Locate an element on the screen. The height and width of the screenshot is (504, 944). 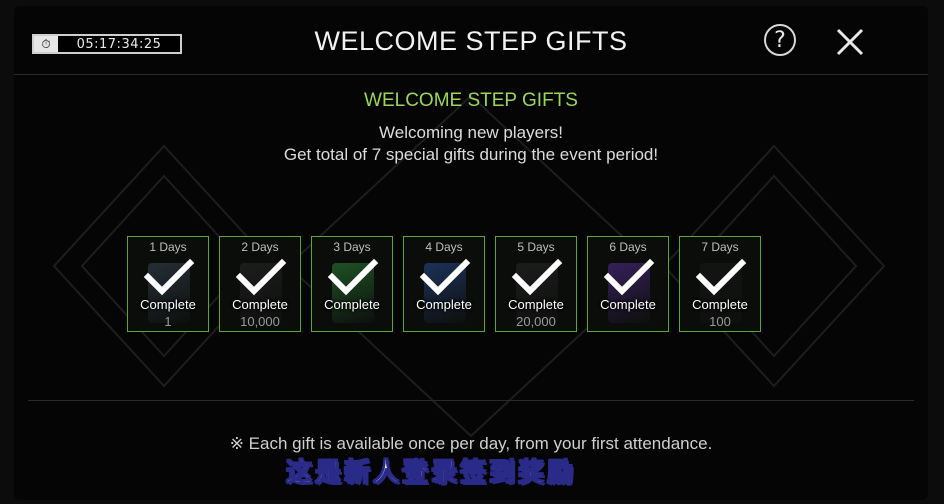
video-caption: 这是新人登录签到奖励 is located at coordinates (431, 473).